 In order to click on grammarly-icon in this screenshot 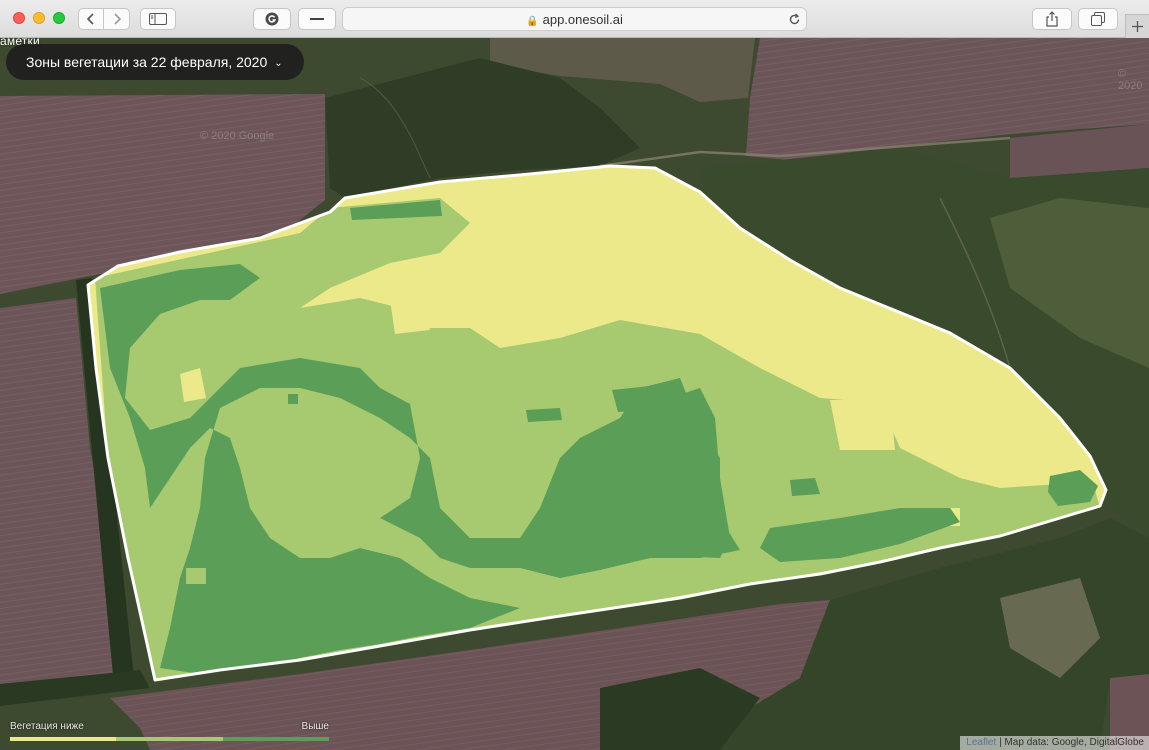, I will do `click(272, 19)`.